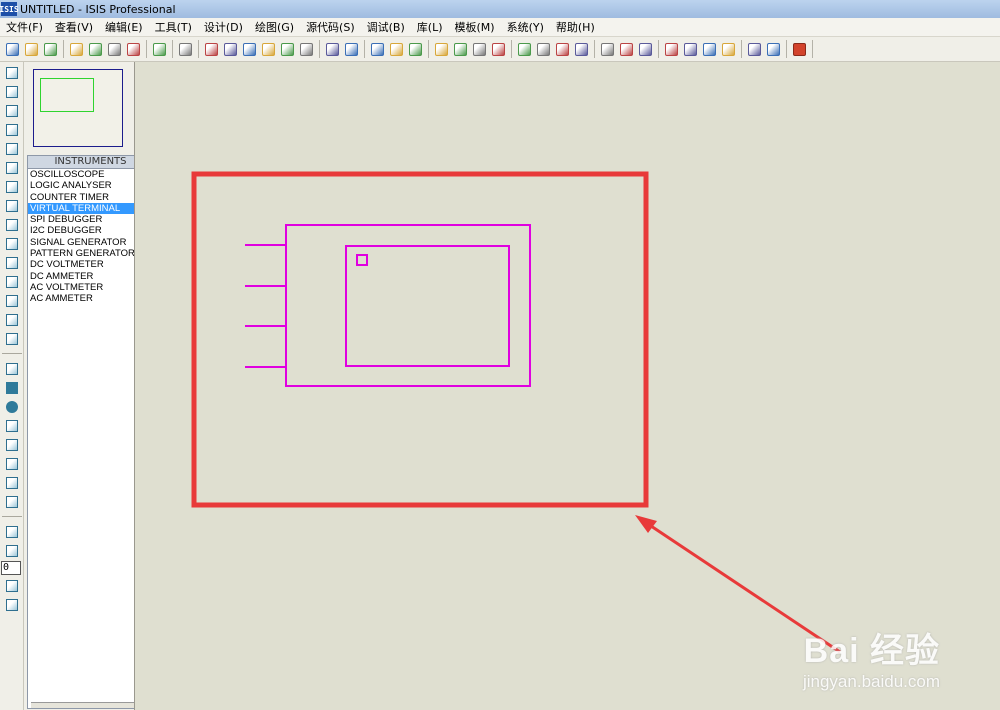 The width and height of the screenshot is (1000, 710). Describe the element at coordinates (332, 49) in the screenshot. I see `undo-button` at that location.